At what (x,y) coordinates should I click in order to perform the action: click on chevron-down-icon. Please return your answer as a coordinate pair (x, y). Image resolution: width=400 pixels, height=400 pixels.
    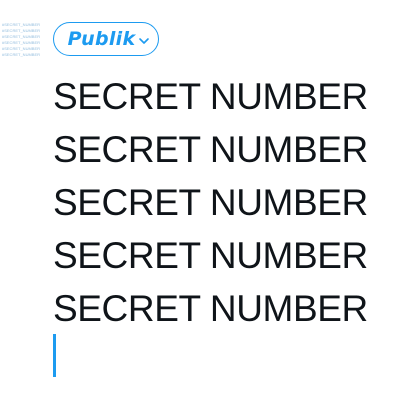
    Looking at the image, I should click on (144, 41).